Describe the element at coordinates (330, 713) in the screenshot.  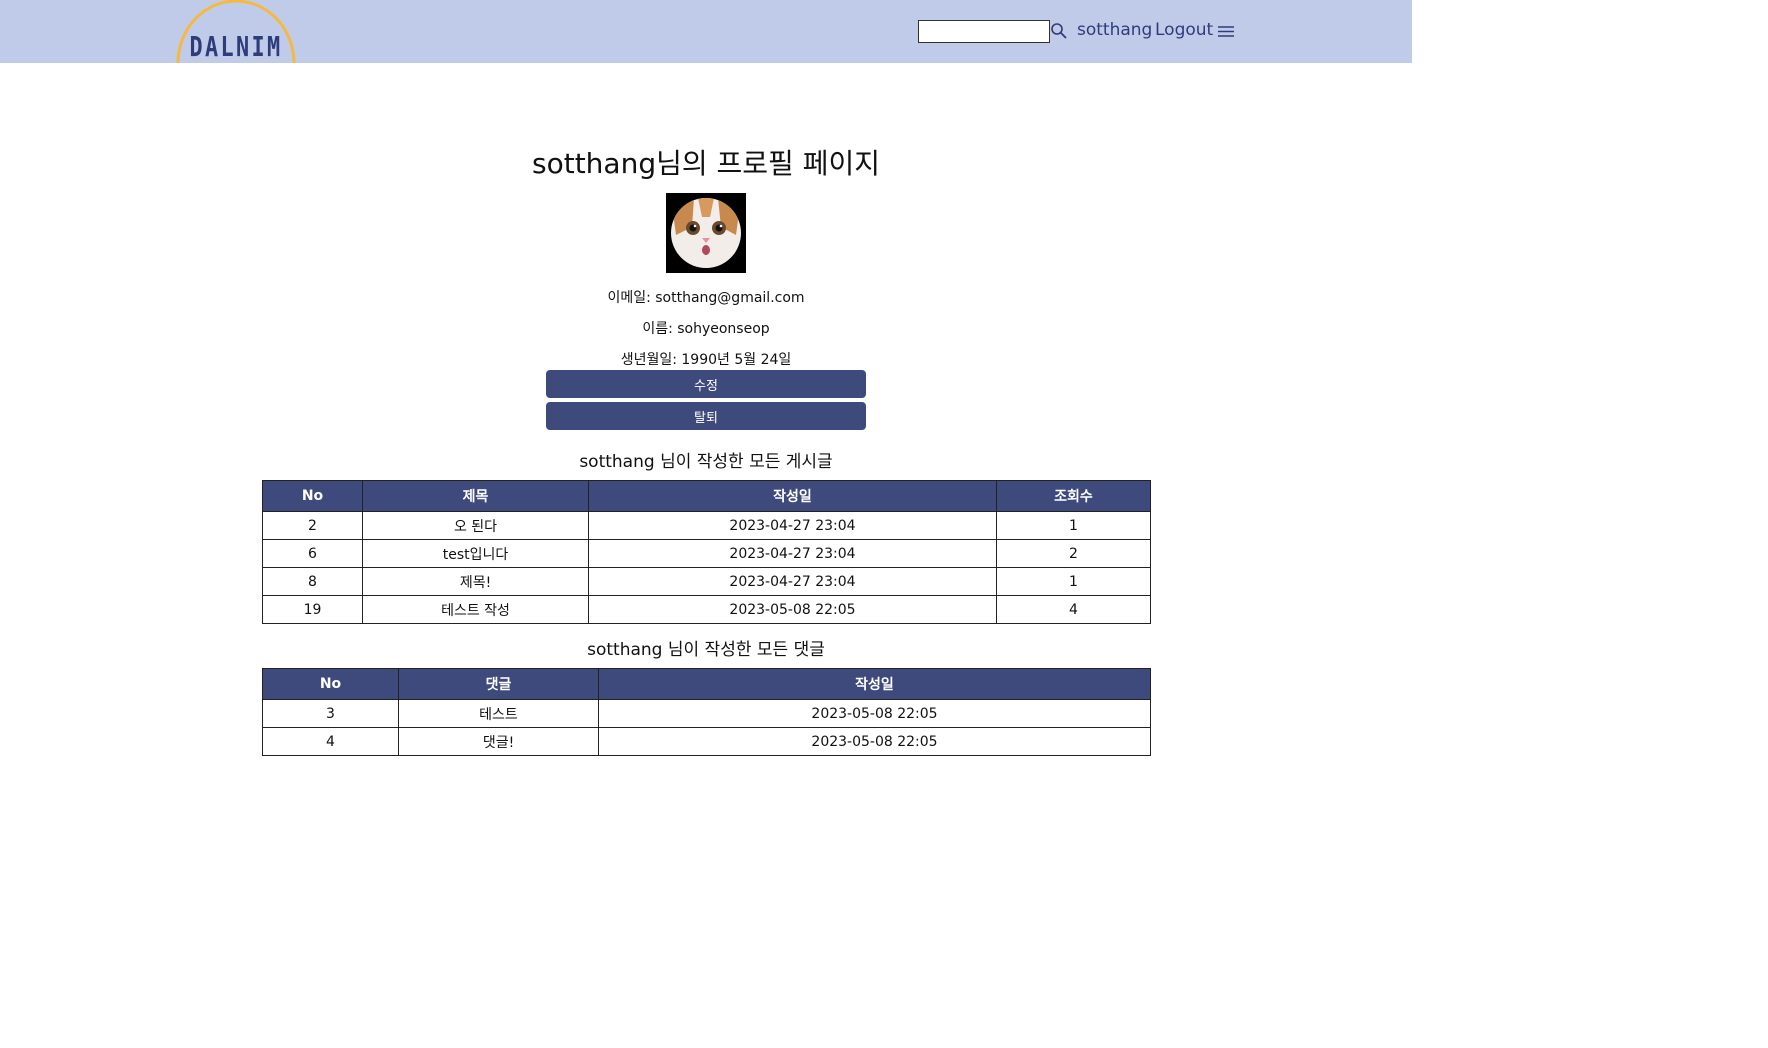
I see `comment-no: 3` at that location.